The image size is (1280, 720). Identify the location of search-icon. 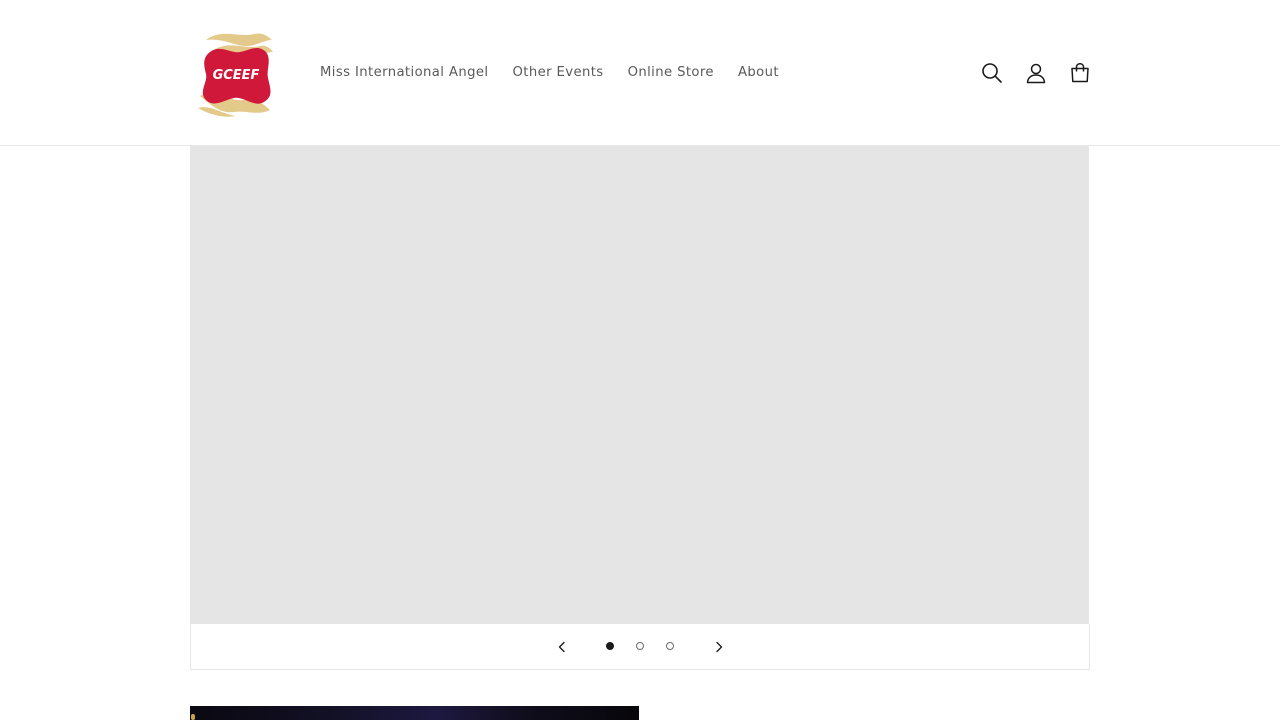
(992, 73).